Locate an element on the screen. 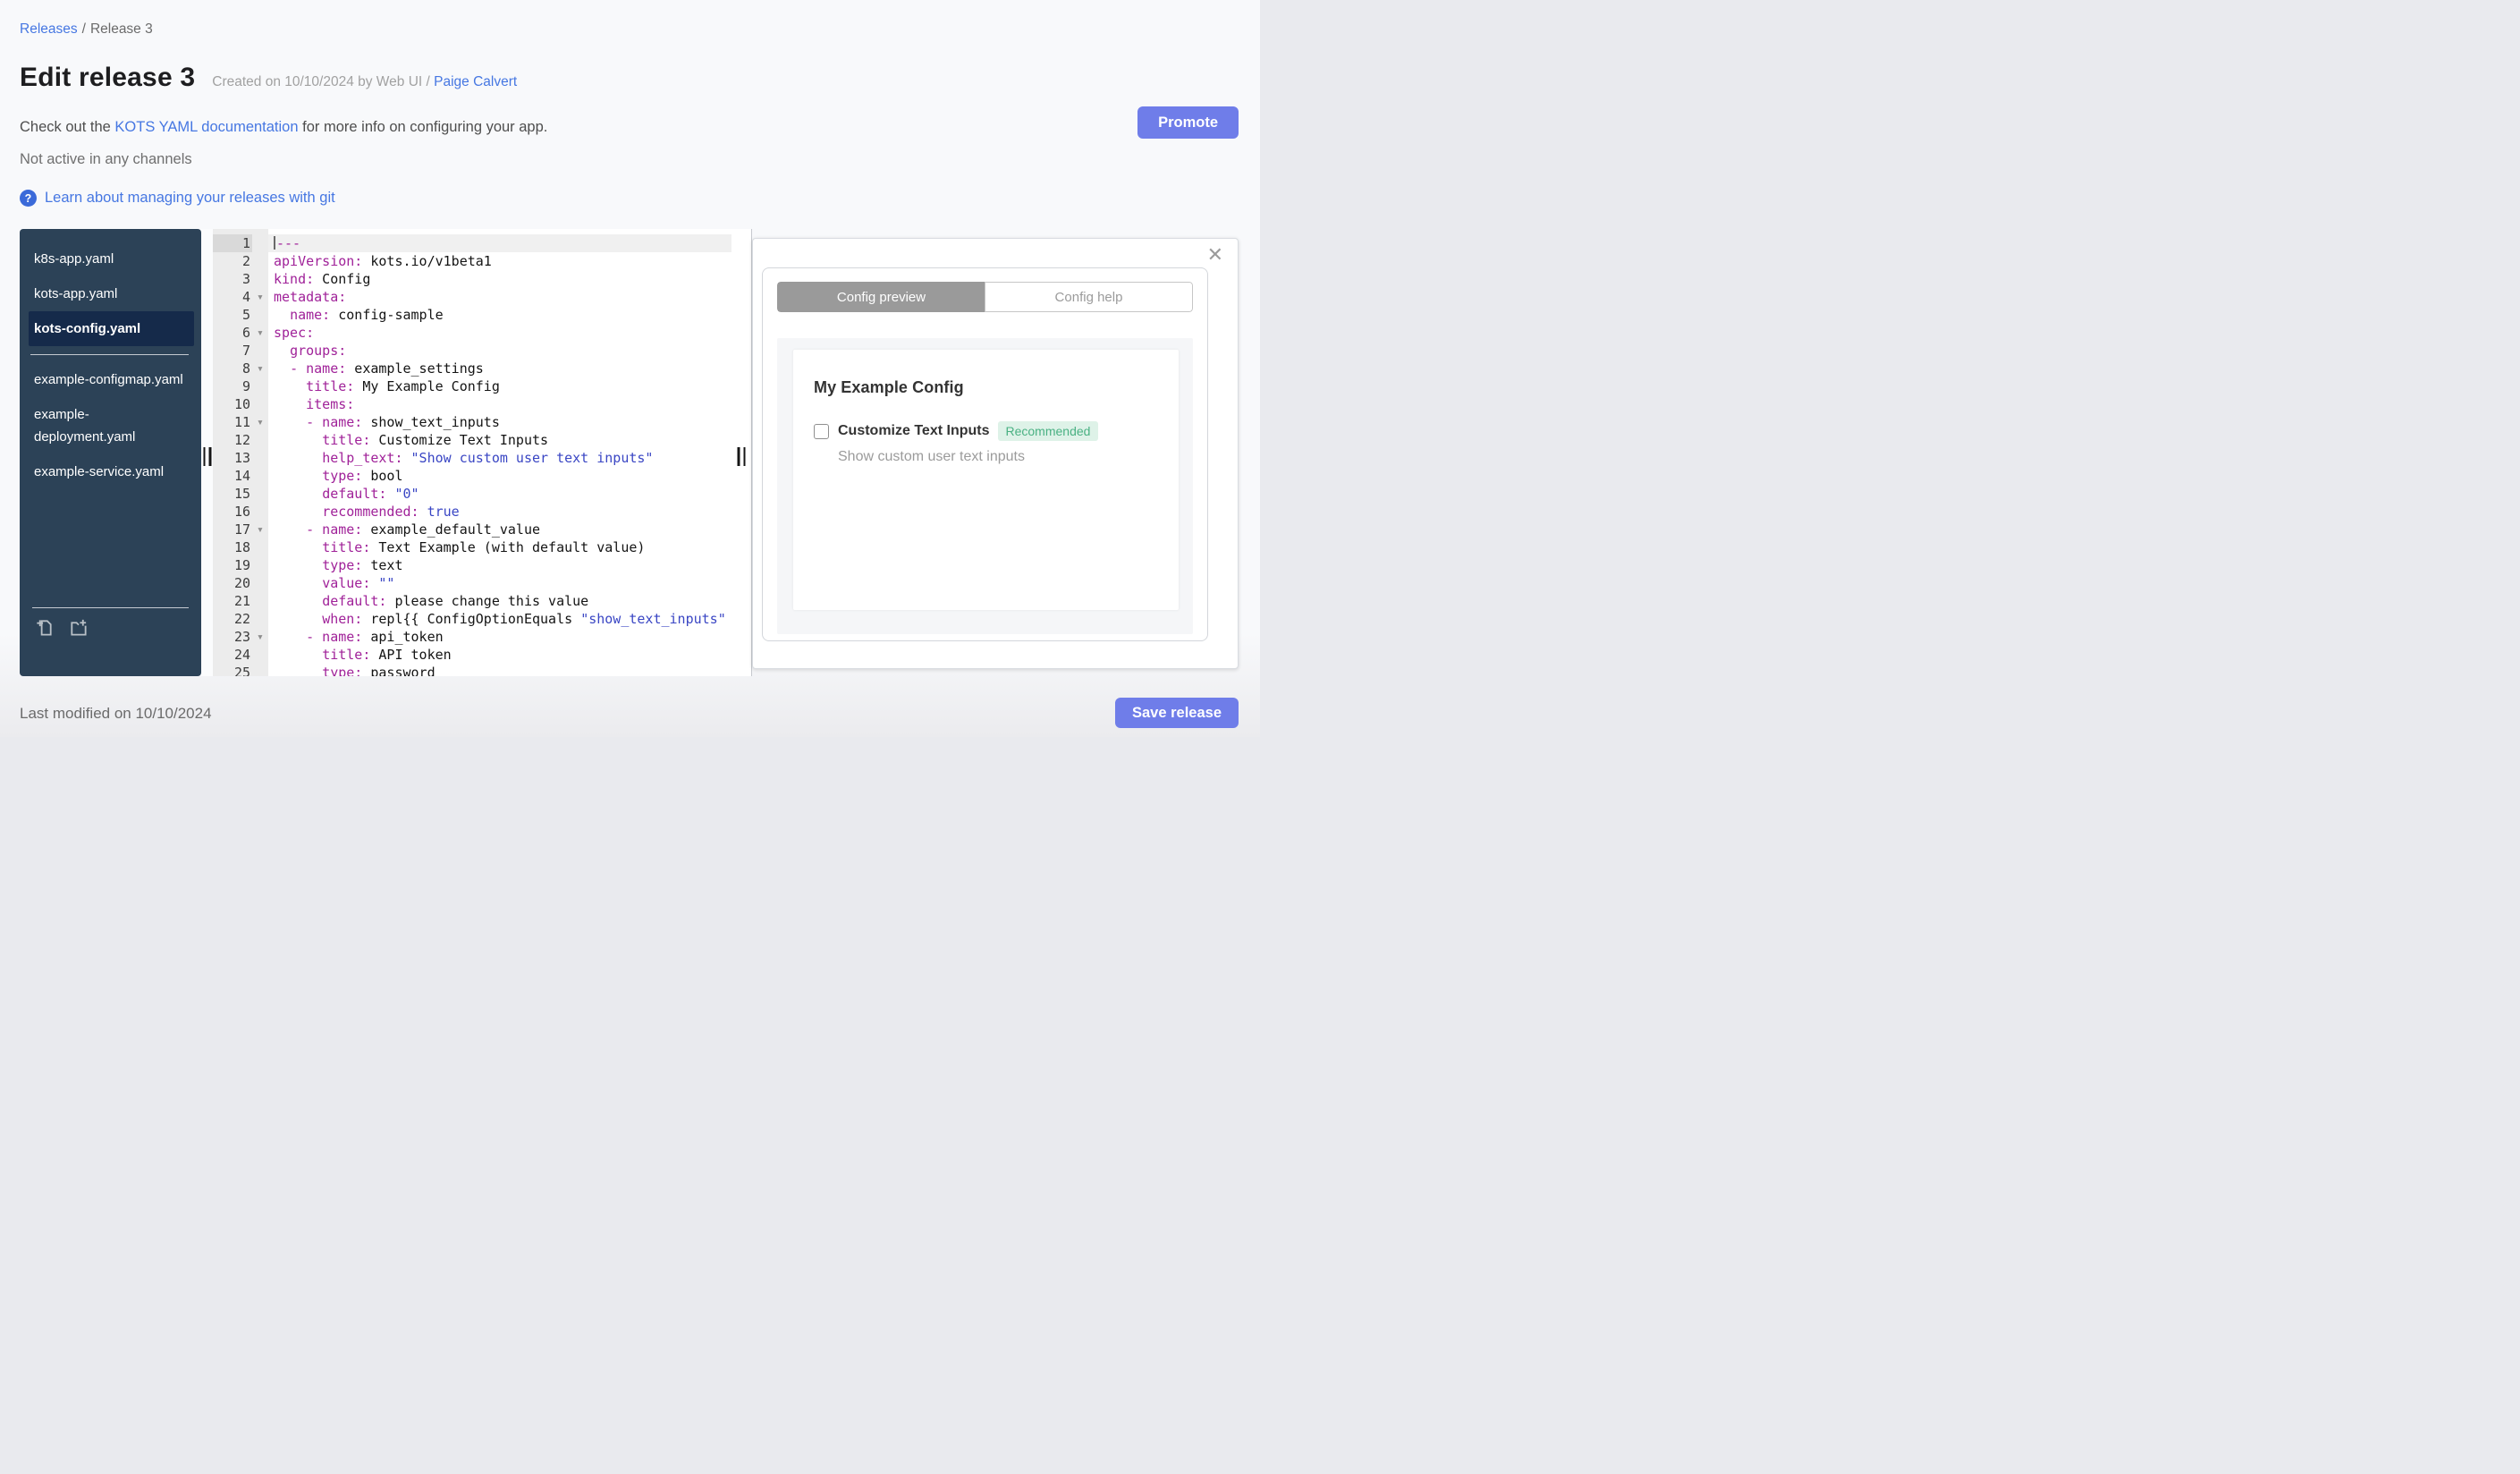 The image size is (2520, 1474). line-number: 9 is located at coordinates (245, 386).